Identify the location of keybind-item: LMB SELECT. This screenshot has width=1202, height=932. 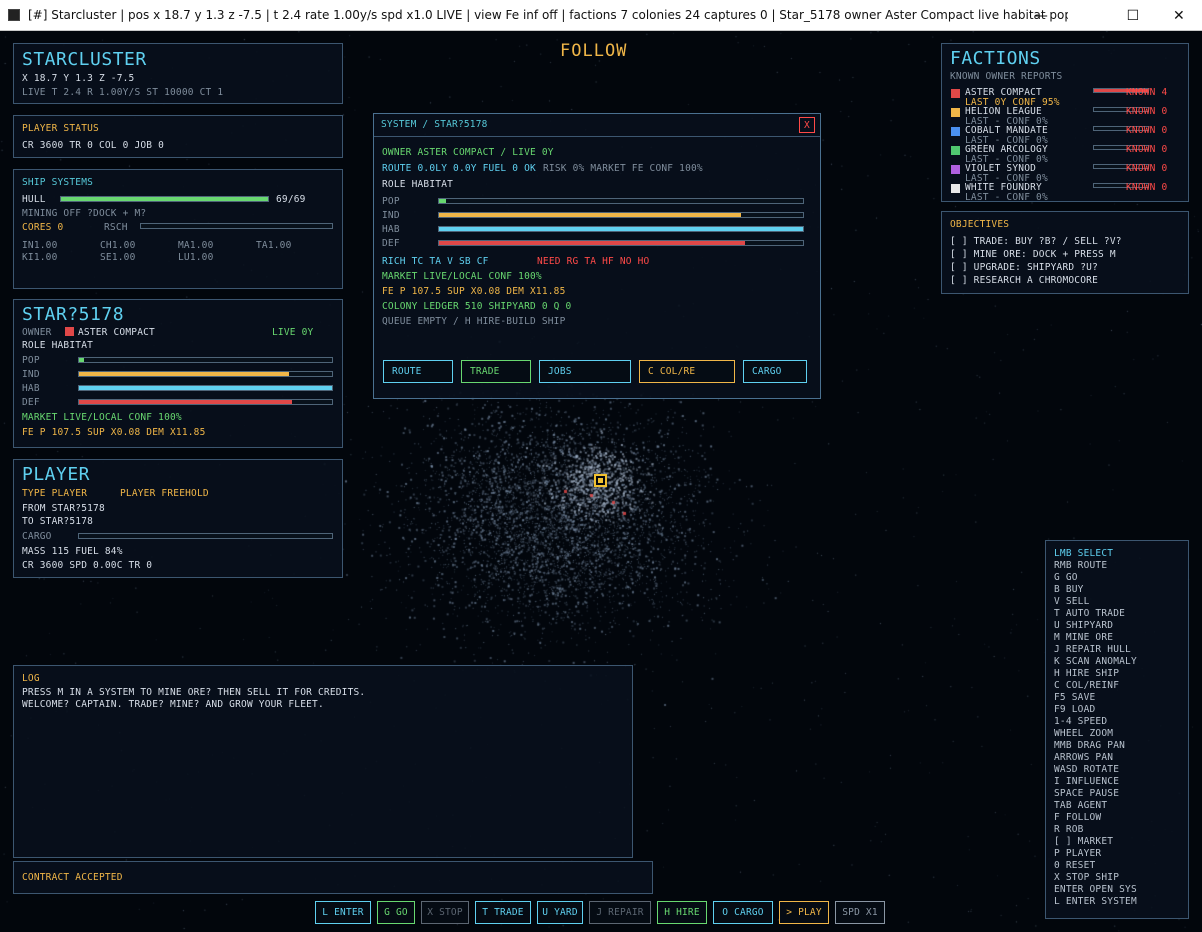
(1084, 553).